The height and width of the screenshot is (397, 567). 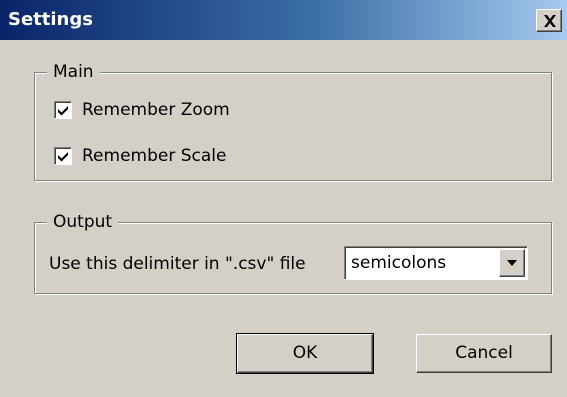 I want to click on delimiter-label: Use this delimiter in ".csv" file, so click(x=177, y=264).